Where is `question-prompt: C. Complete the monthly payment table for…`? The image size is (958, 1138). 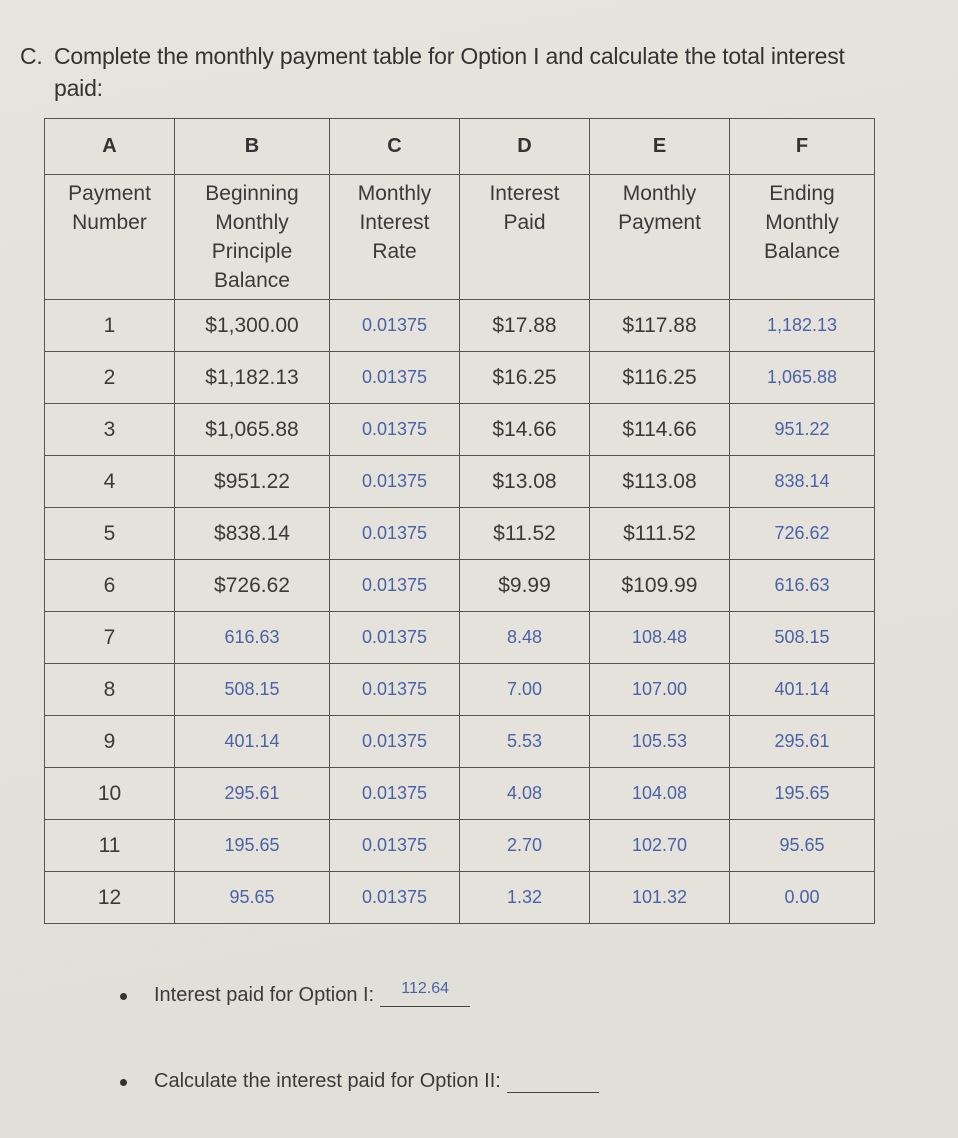
question-prompt: C. Complete the monthly payment table for… is located at coordinates (485, 72).